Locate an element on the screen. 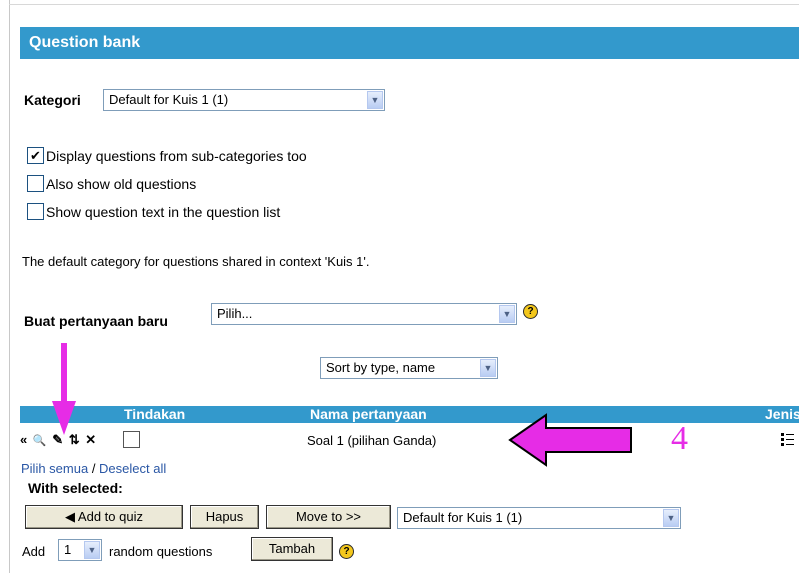 This screenshot has height=573, width=799. target-category-value: Default for Kuis 1 (1) is located at coordinates (463, 517).